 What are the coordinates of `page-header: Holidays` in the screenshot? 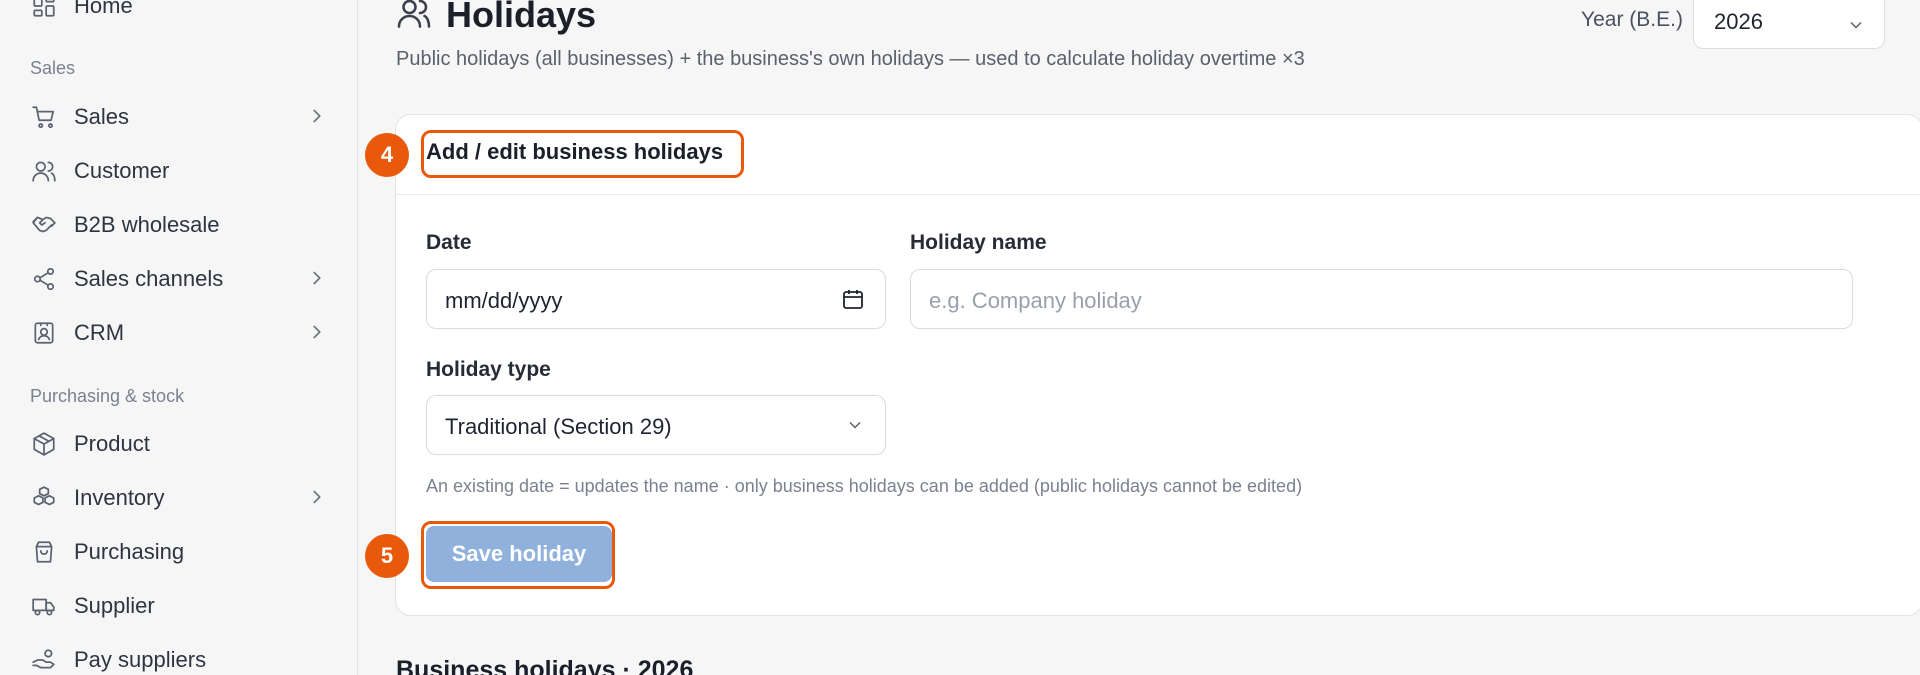 It's located at (496, 18).